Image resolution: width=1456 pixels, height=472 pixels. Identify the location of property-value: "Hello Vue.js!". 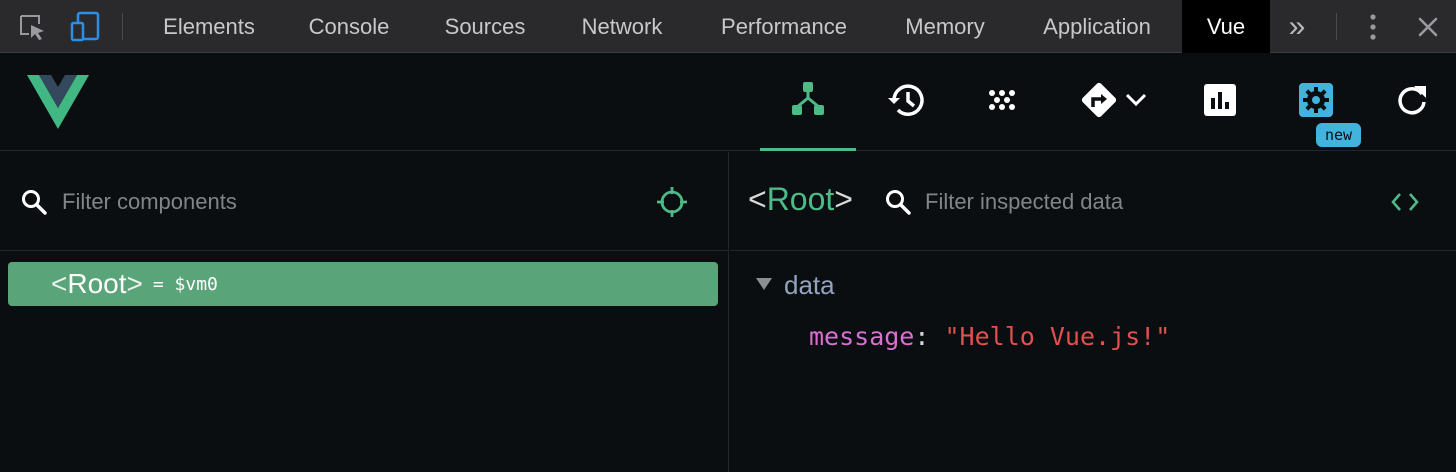
(1057, 336).